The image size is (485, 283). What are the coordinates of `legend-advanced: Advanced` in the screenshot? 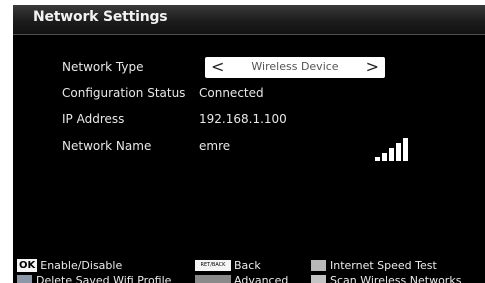 It's located at (241, 278).